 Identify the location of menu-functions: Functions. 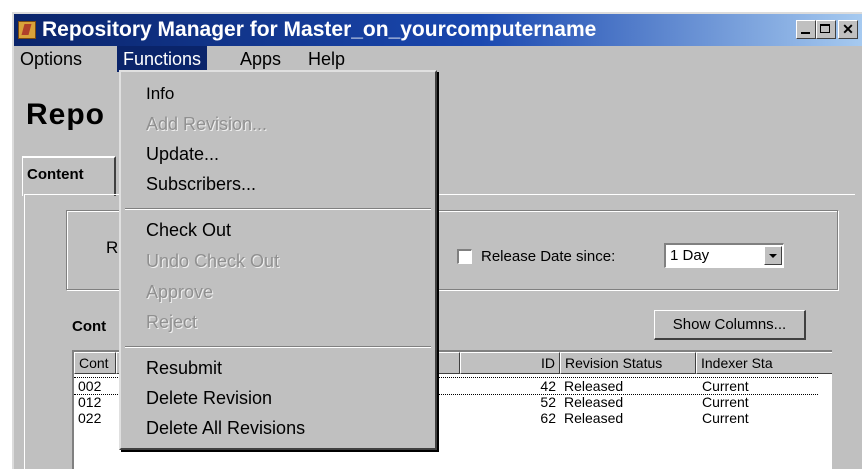
(162, 59).